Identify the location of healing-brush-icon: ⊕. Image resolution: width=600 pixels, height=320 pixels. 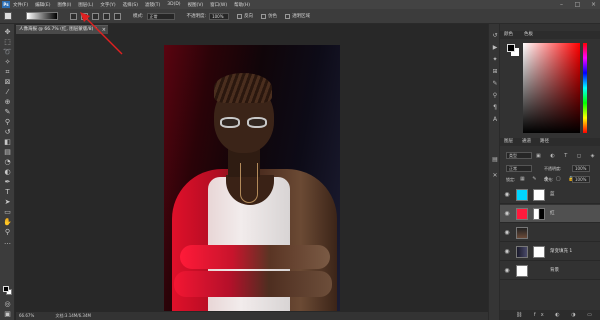
(7, 102).